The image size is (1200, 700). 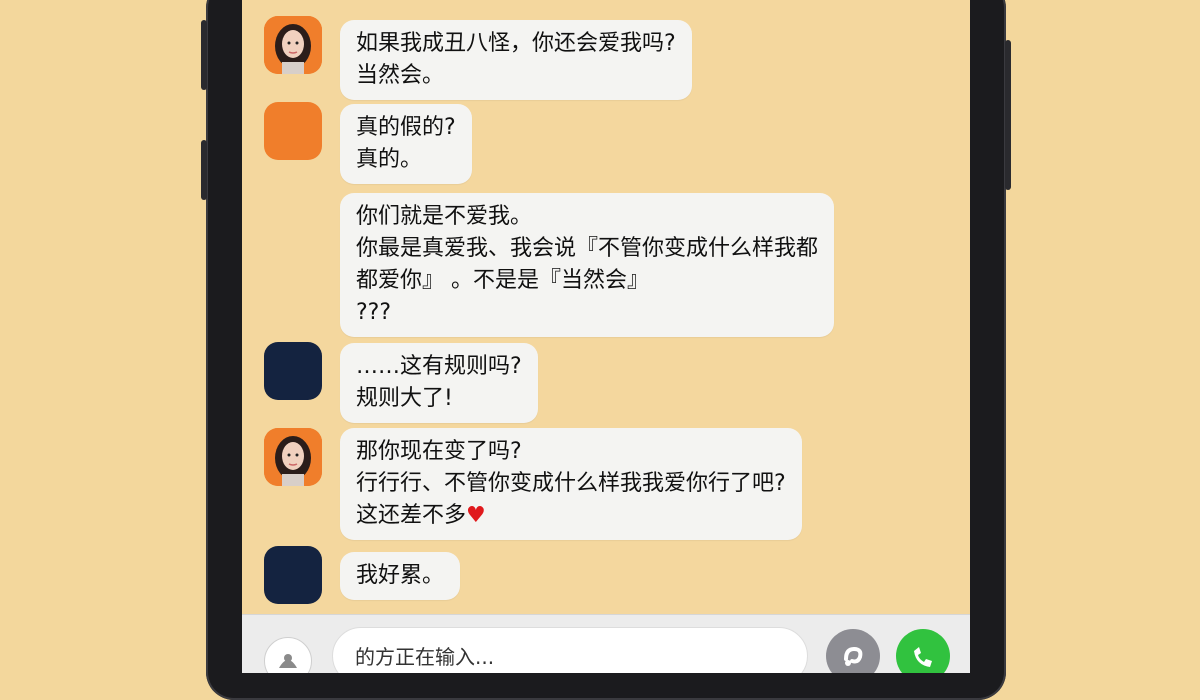 I want to click on message-line: 我好累。, so click(x=400, y=575).